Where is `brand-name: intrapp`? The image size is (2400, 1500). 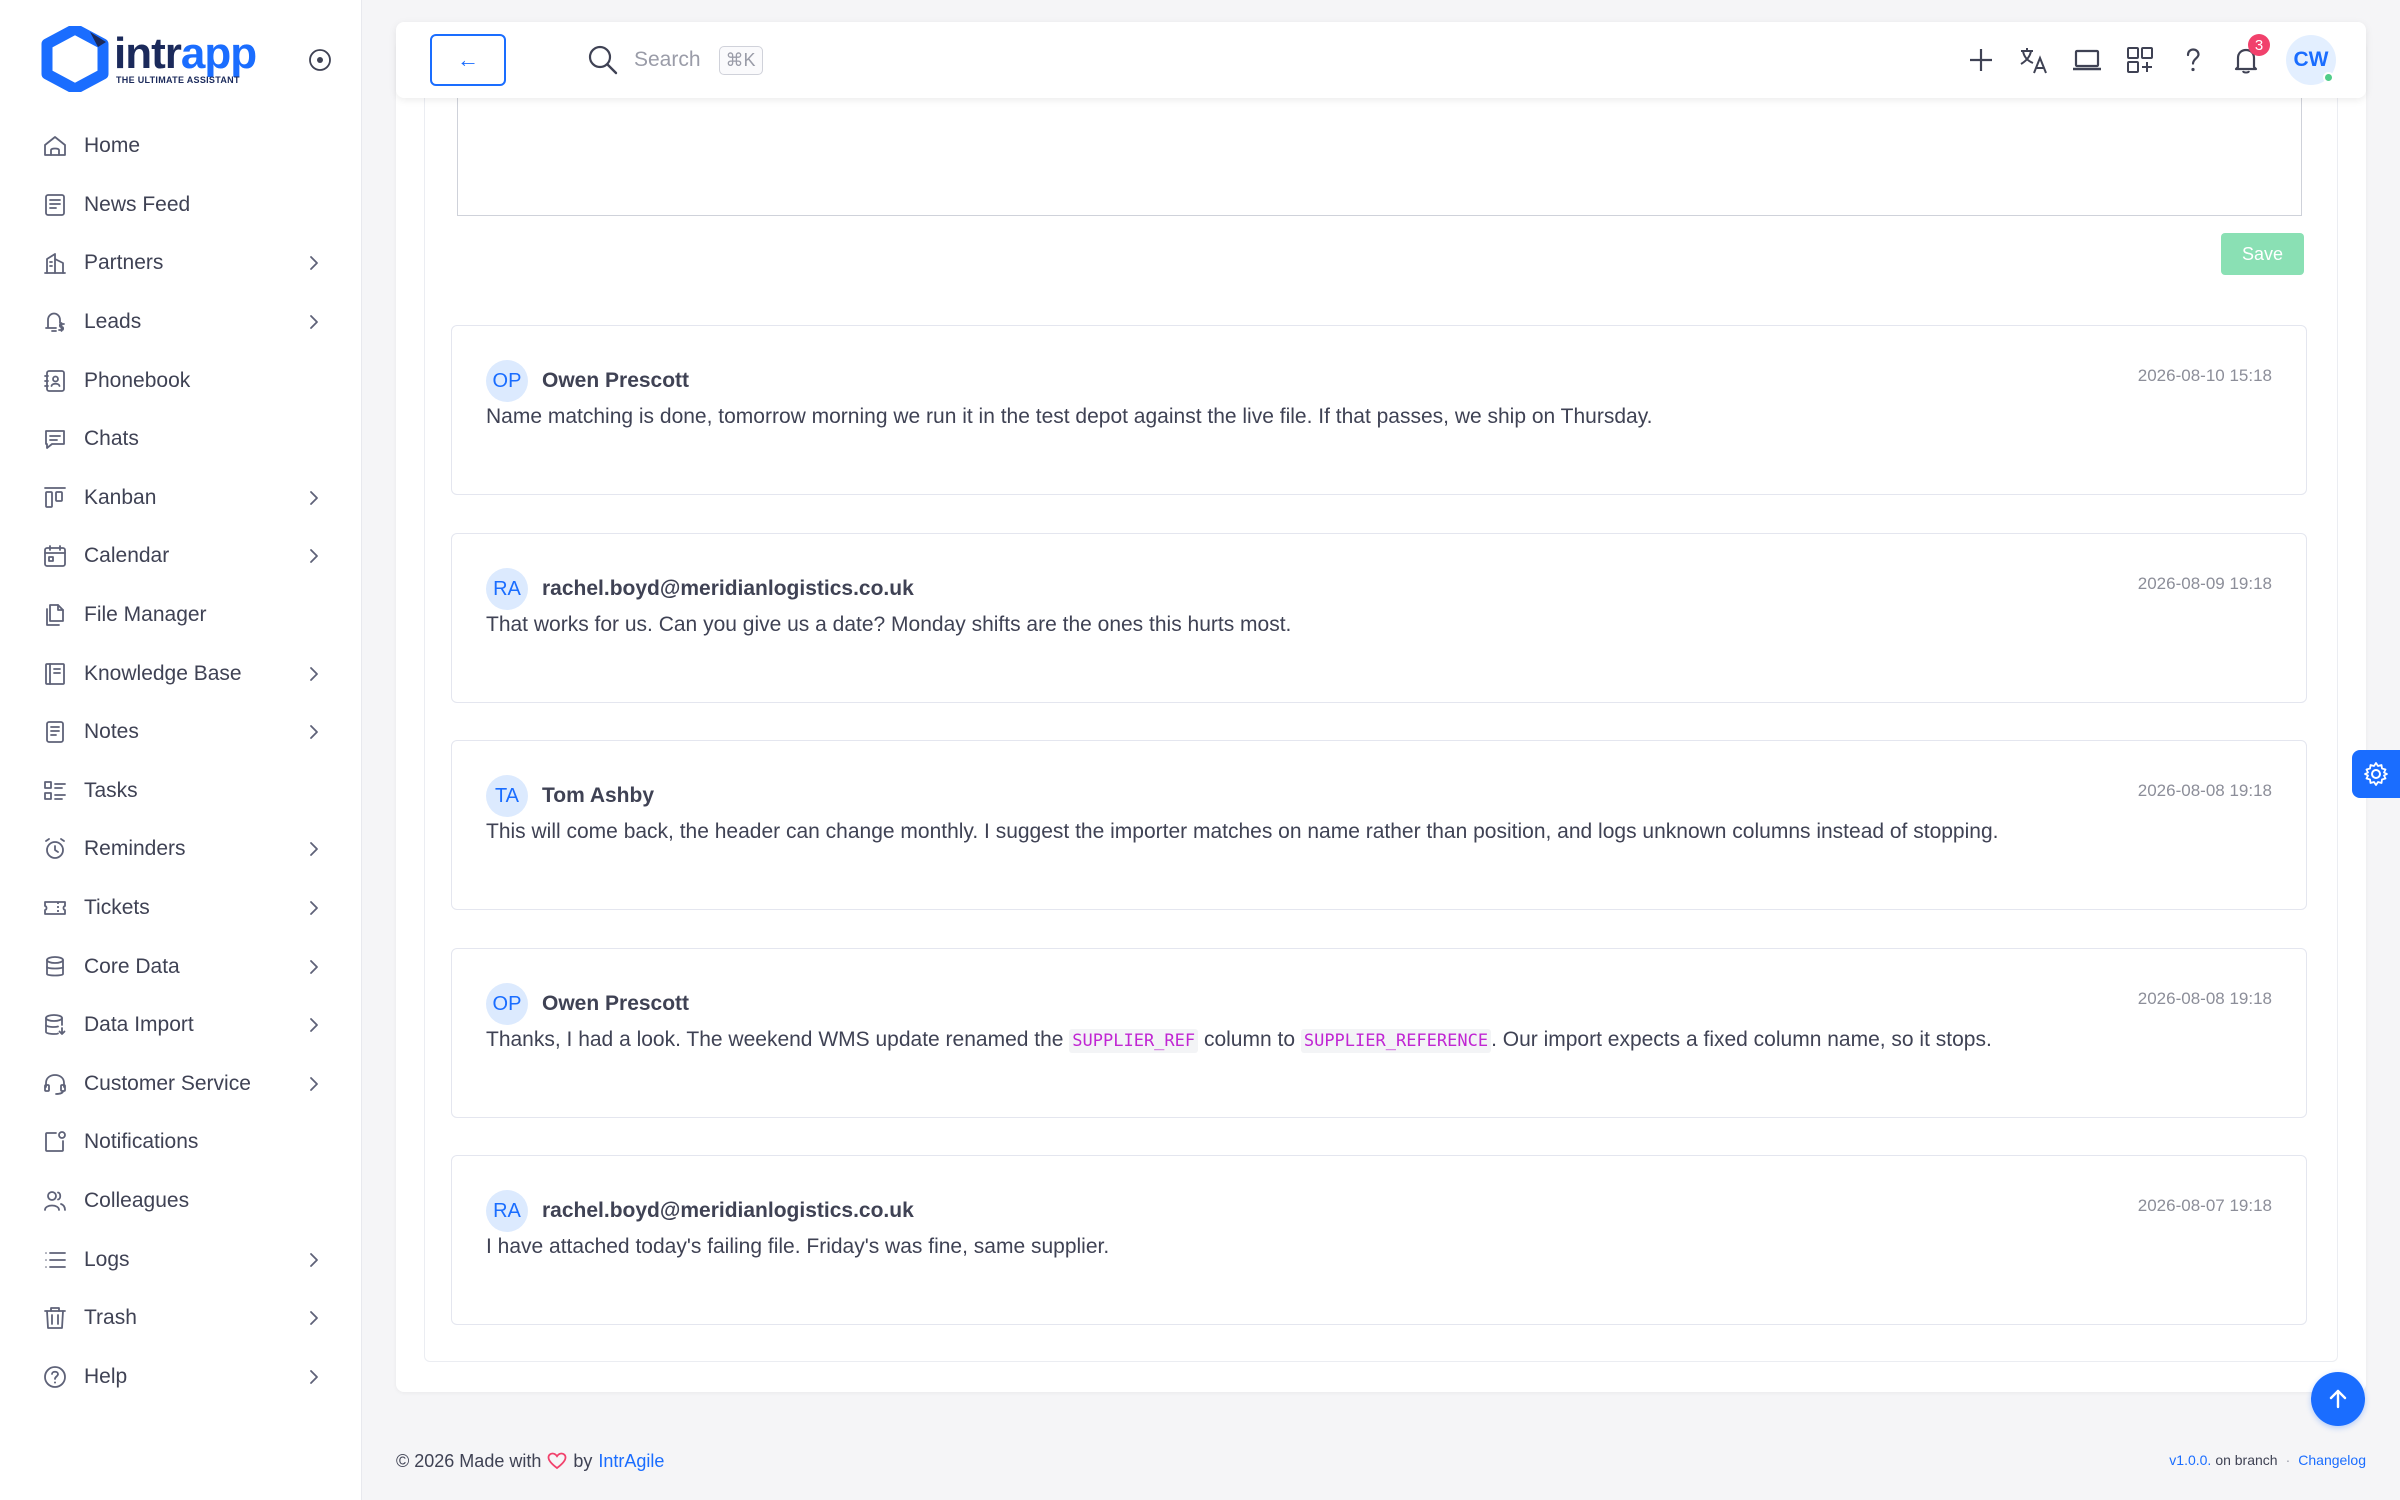
brand-name: intrapp is located at coordinates (185, 53).